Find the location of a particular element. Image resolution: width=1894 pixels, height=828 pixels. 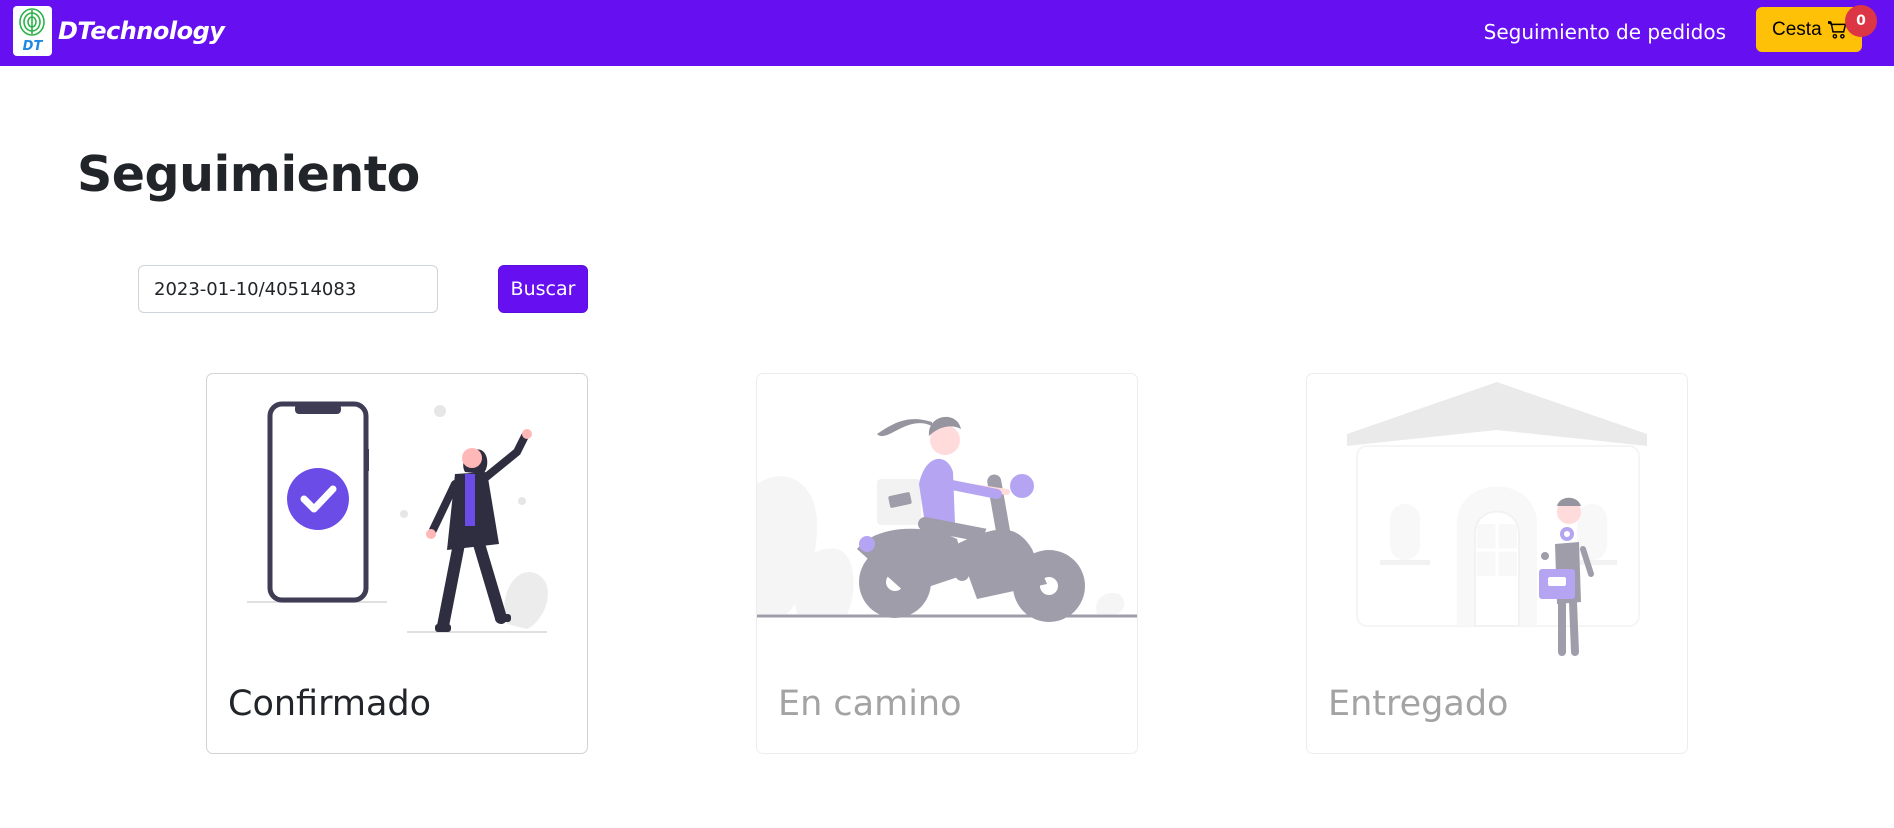

nav-link-order-tracking: Seguimiento de pedidos is located at coordinates (1605, 32).